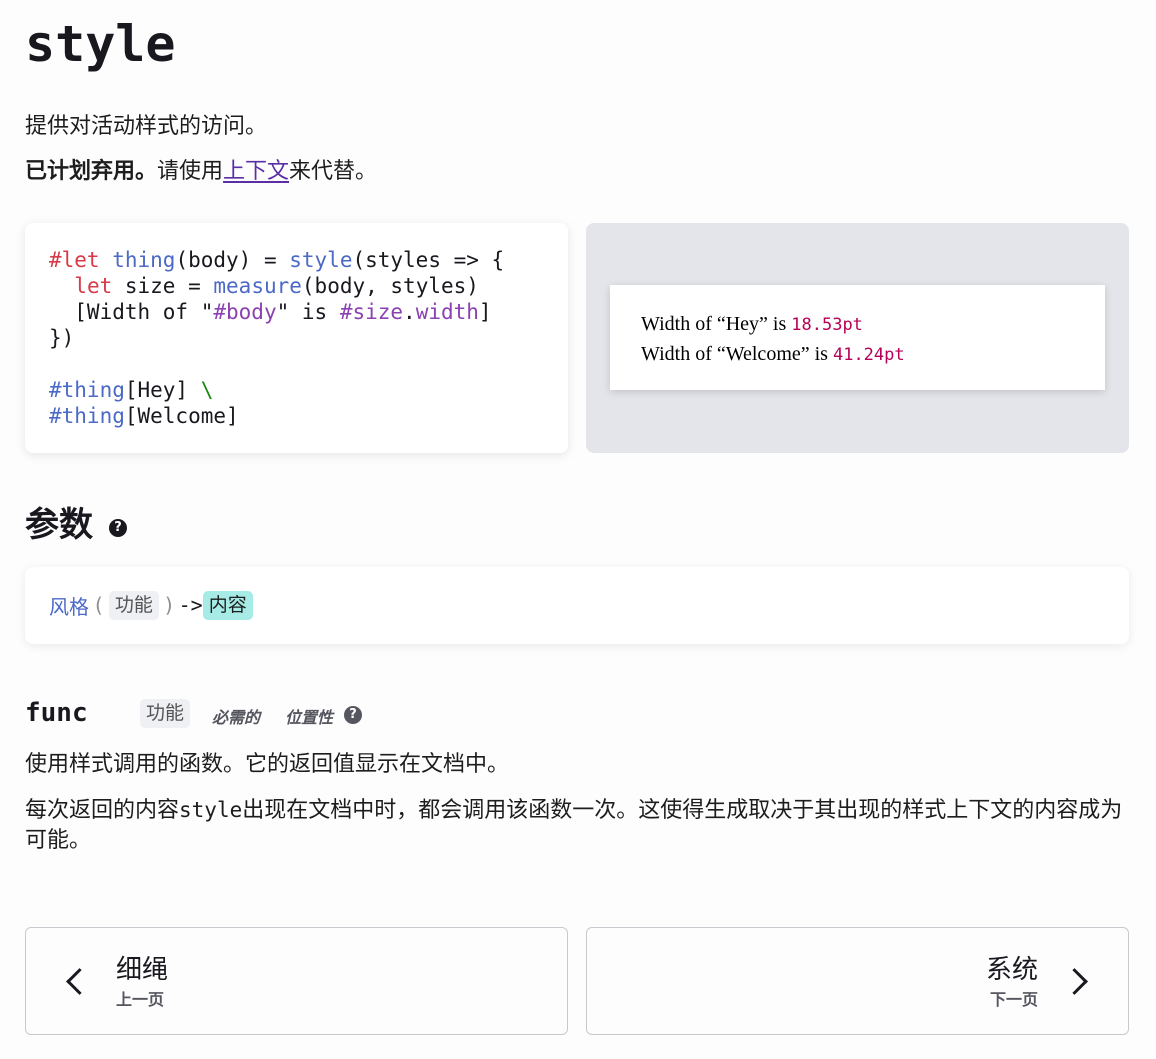  I want to click on signature-line: 风格(功能) -> 内容, so click(151, 605).